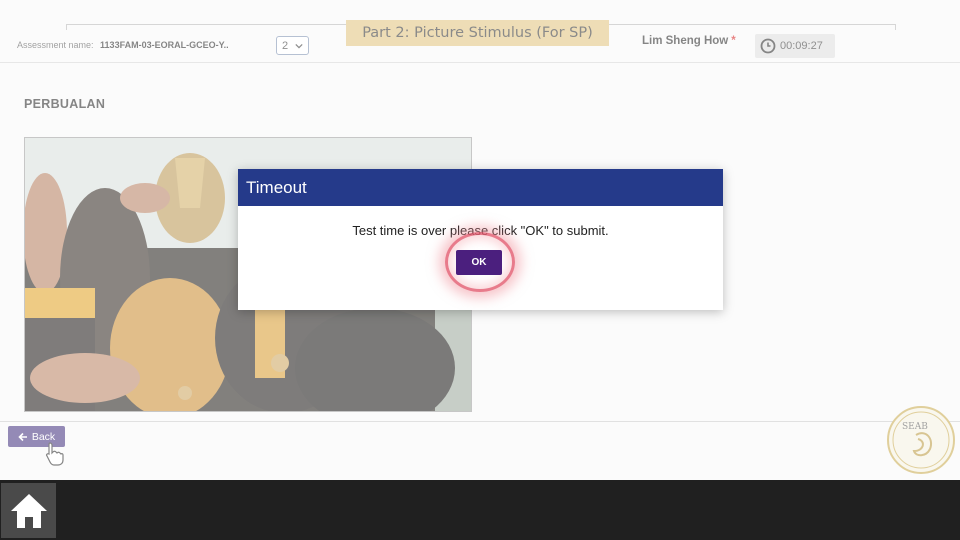 Image resolution: width=960 pixels, height=540 pixels. Describe the element at coordinates (480, 510) in the screenshot. I see `taskbar` at that location.